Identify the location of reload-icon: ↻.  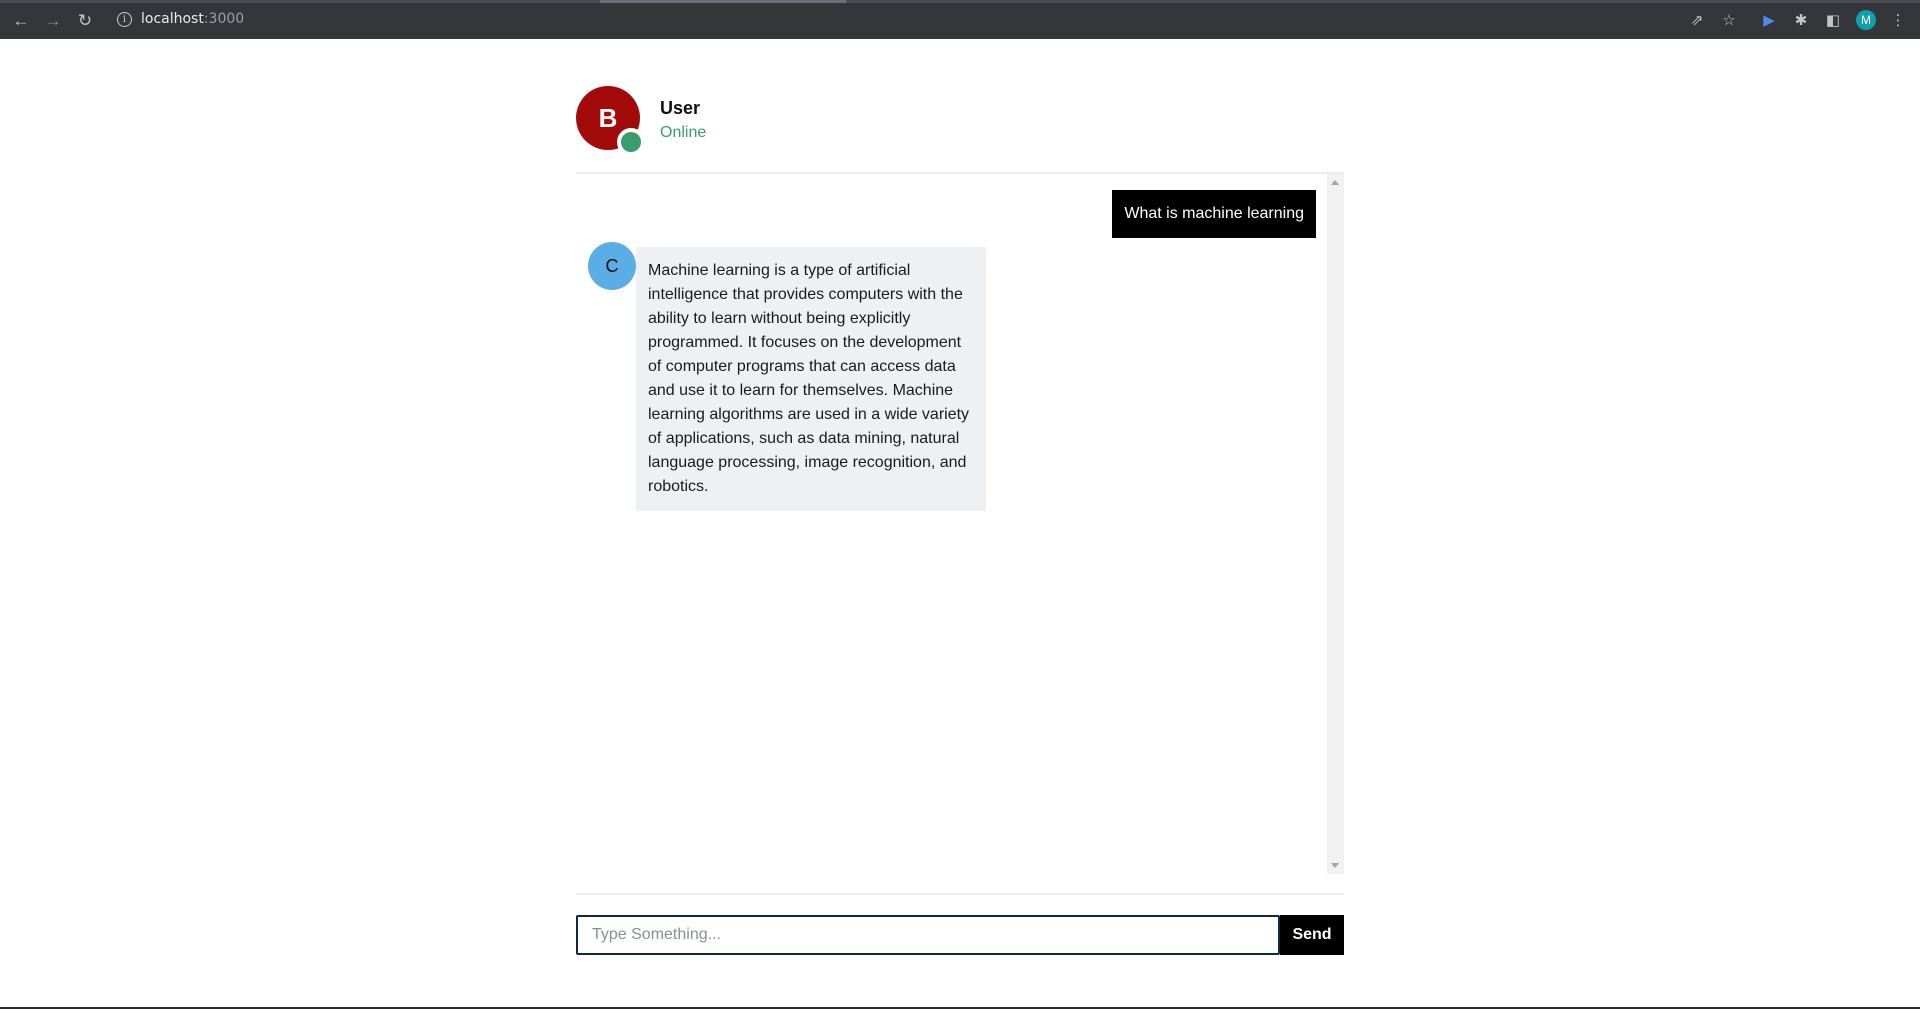
(85, 20).